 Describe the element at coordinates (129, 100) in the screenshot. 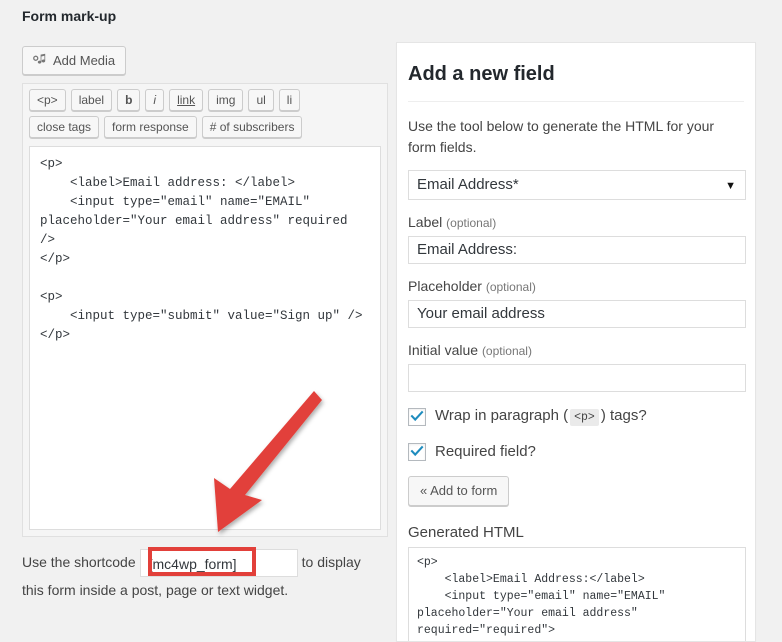

I see `quicktag-b: b` at that location.